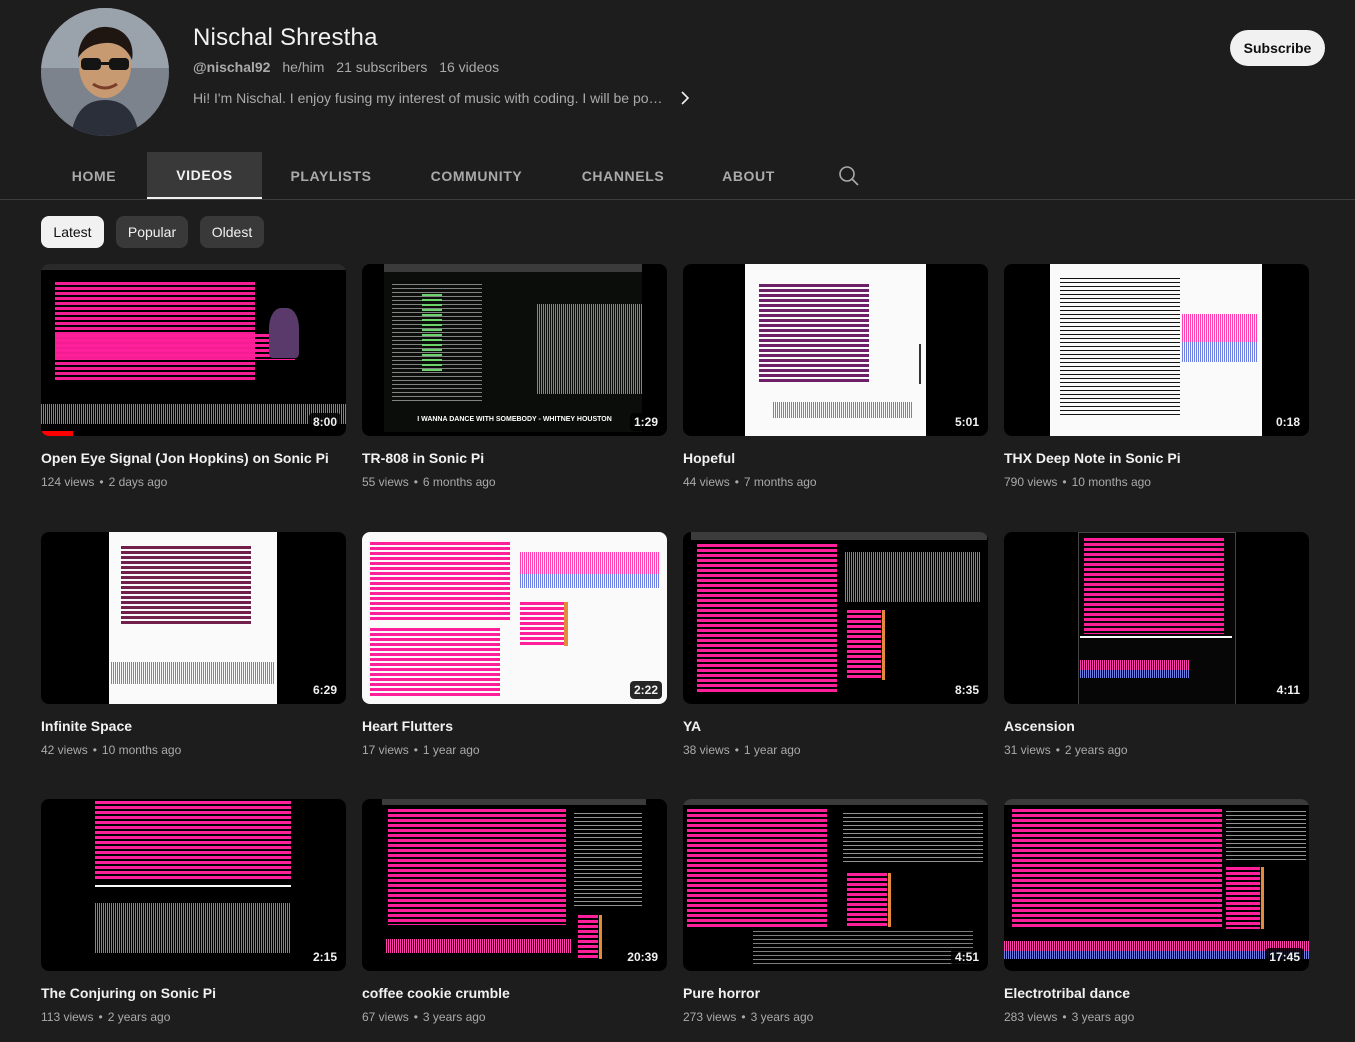 This screenshot has height=1042, width=1355. I want to click on video-thumbnail: 17:45, so click(1156, 885).